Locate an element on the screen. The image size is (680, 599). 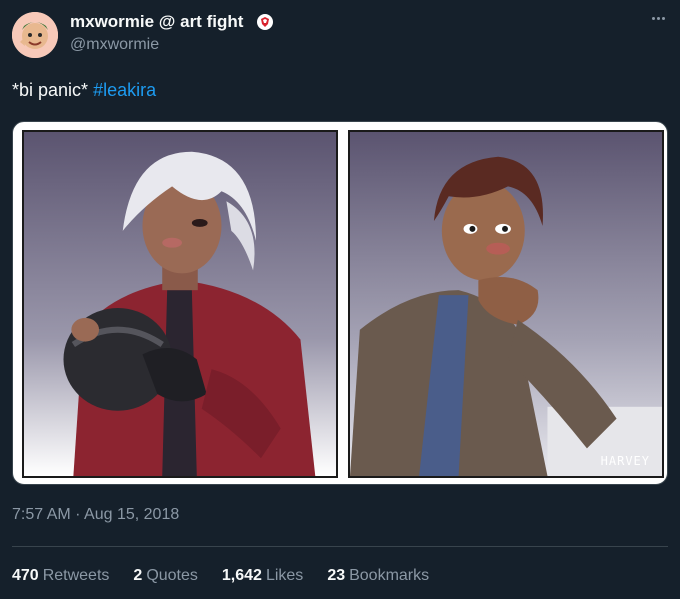
avatar-image is located at coordinates (35, 35).